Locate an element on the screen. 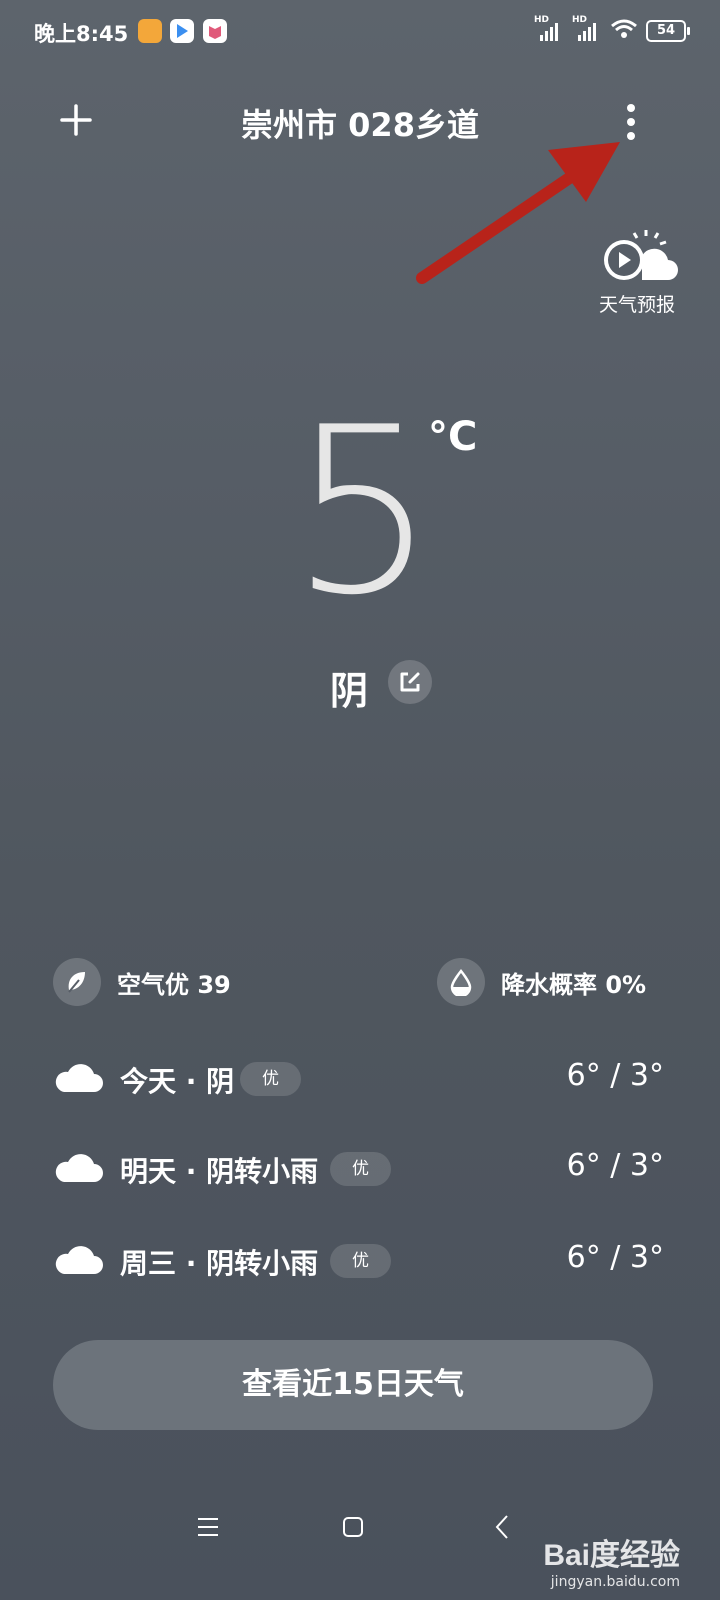  battery-icon: 54 is located at coordinates (668, 31).